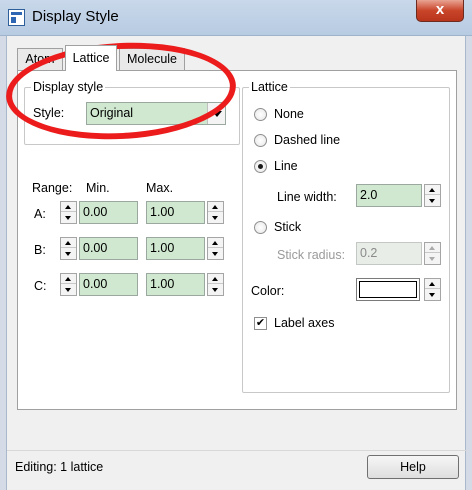 The image size is (472, 490). Describe the element at coordinates (307, 197) in the screenshot. I see `line-width-label: Line width:` at that location.